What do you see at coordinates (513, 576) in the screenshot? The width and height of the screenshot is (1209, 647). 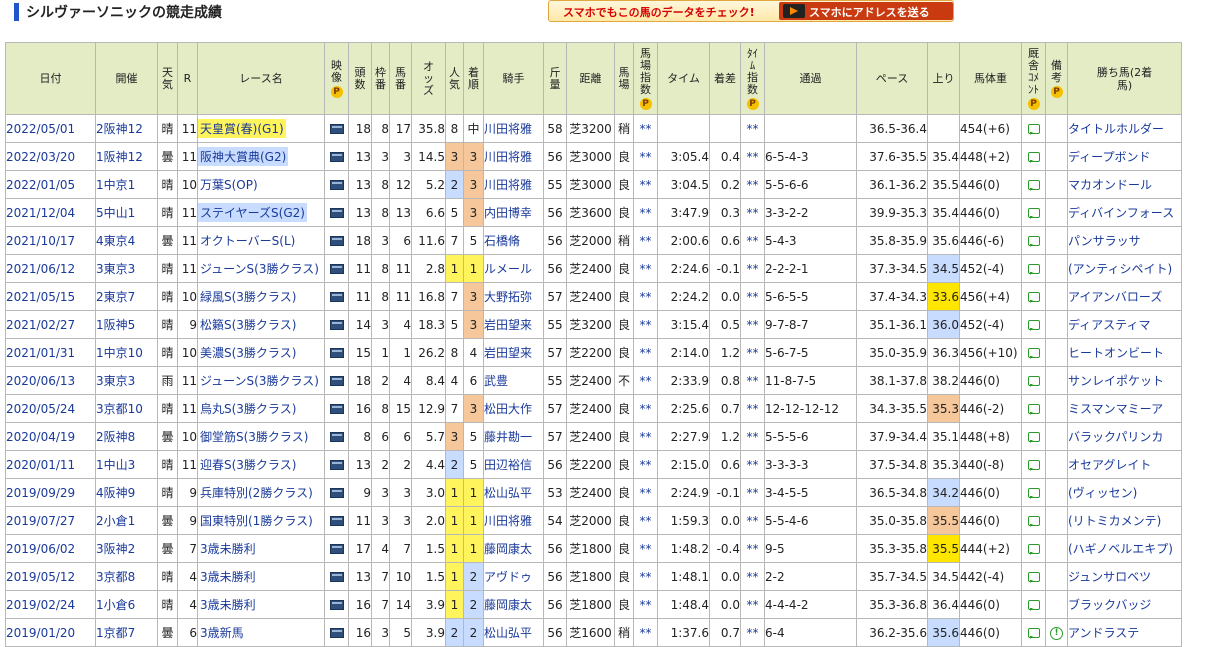 I see `jockey-link: アヴドゥ` at bounding box center [513, 576].